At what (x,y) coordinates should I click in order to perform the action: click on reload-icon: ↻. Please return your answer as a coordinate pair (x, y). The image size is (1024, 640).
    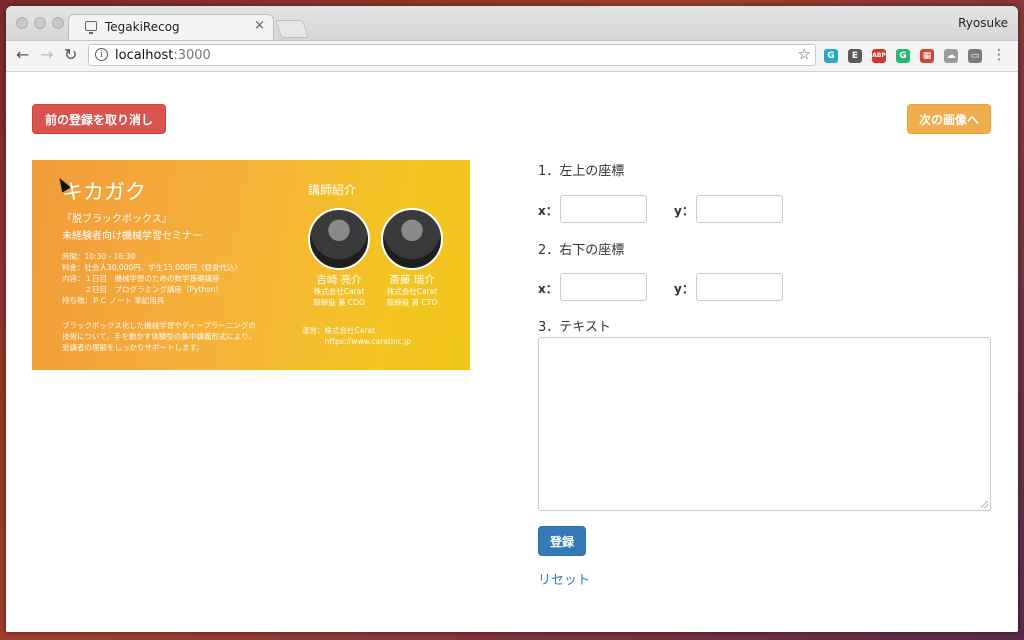
    Looking at the image, I should click on (70, 55).